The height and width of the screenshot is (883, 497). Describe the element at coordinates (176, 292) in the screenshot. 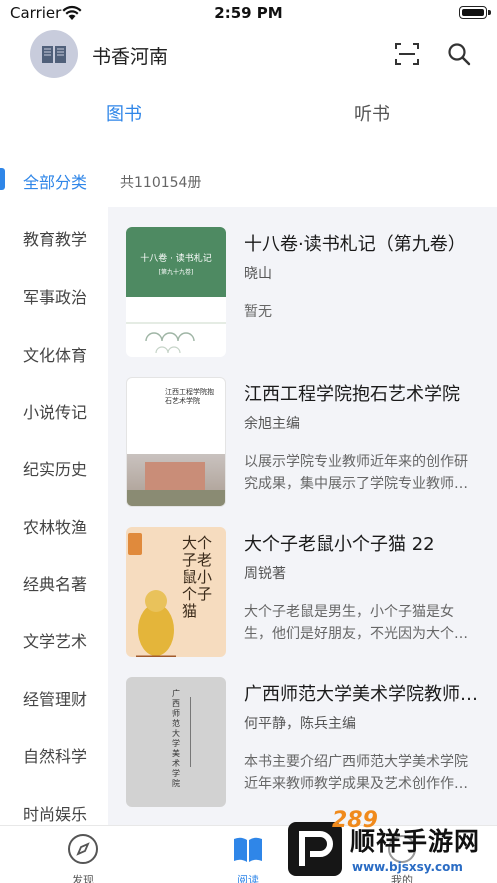

I see `book-cover: 十八卷 · 读书札记 [第九十九卷]` at that location.